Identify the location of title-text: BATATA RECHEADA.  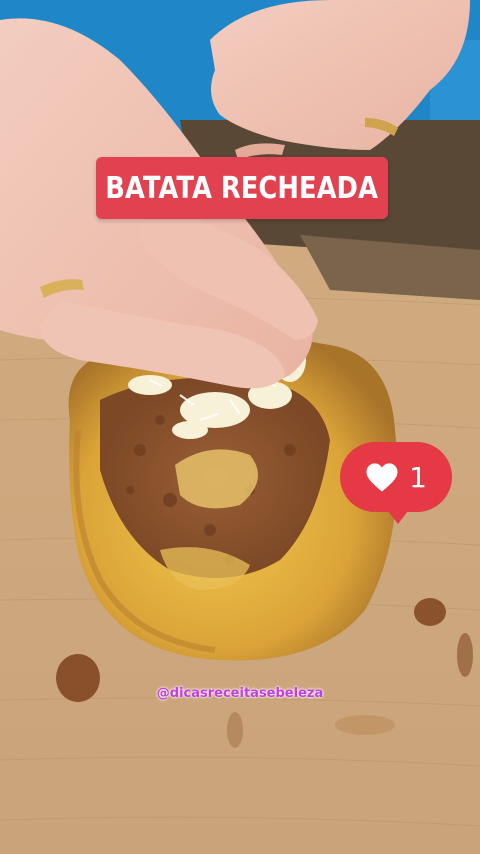
(242, 188).